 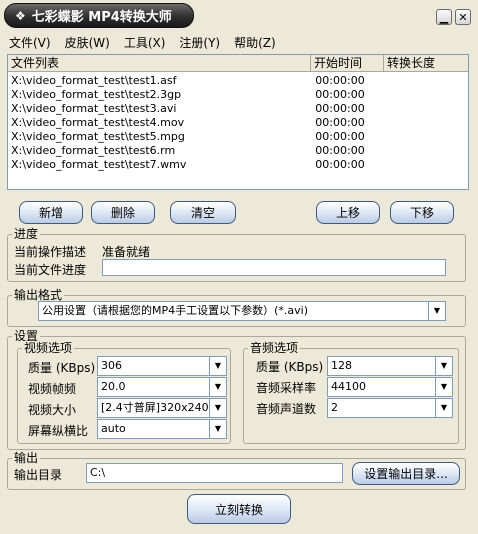 What do you see at coordinates (52, 410) in the screenshot?
I see `video-size-label: 视频大小` at bounding box center [52, 410].